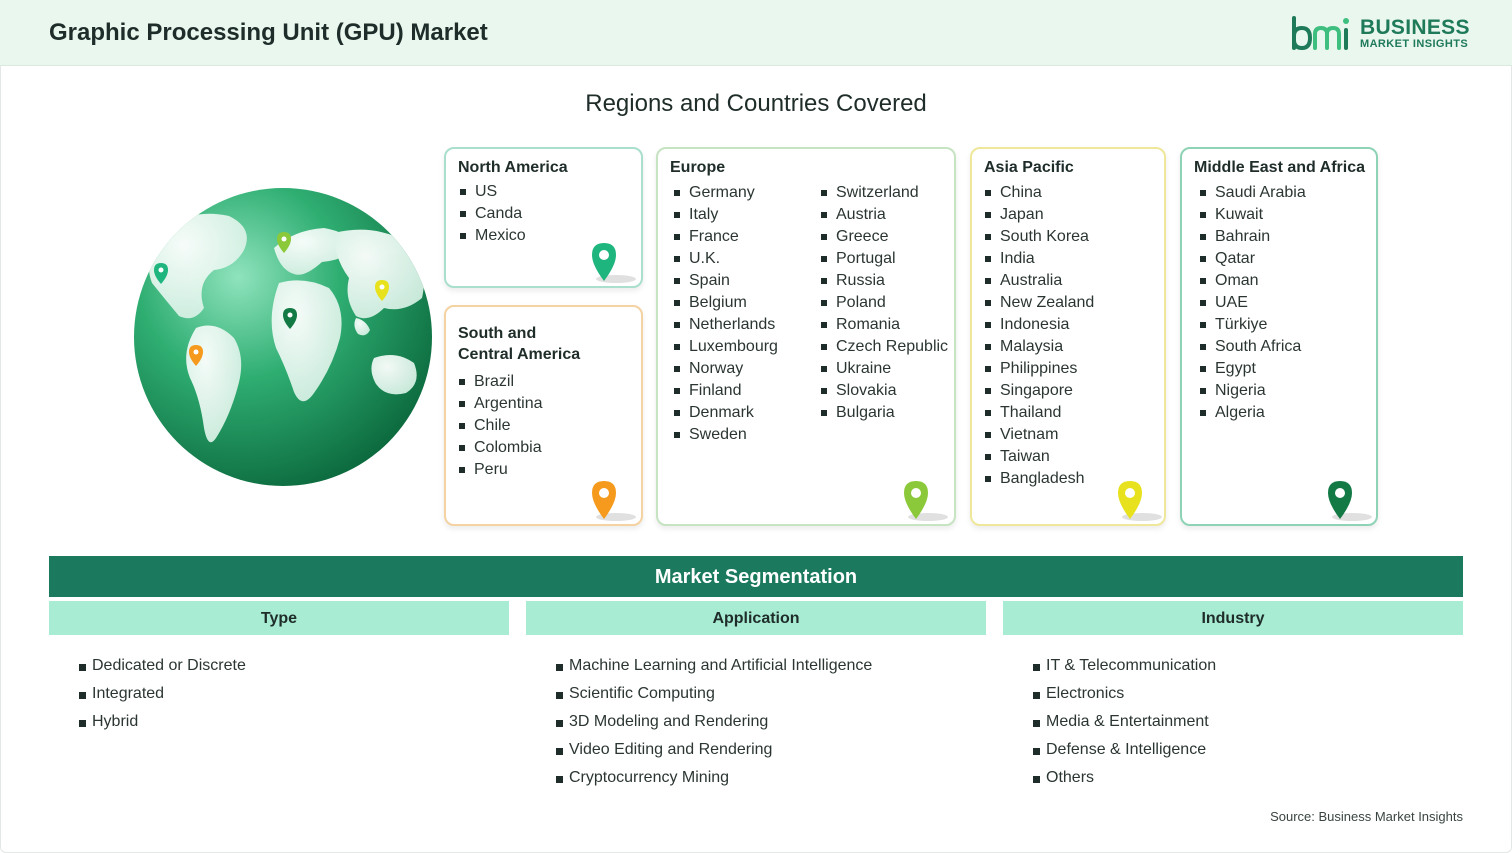  I want to click on segment-header-industry: Industry, so click(1233, 618).